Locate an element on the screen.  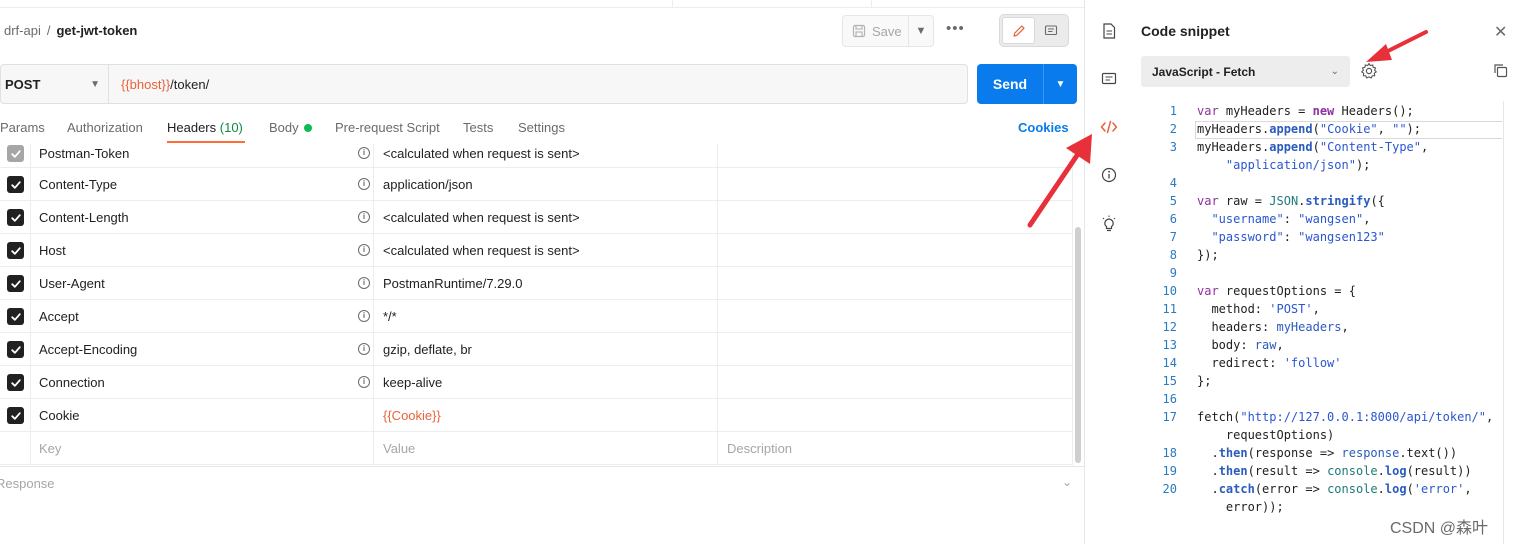
pane-divider is located at coordinates (1084, 272).